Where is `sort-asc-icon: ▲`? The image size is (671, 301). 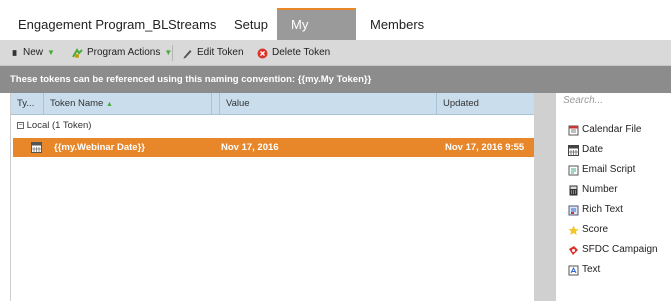 sort-asc-icon: ▲ is located at coordinates (109, 104).